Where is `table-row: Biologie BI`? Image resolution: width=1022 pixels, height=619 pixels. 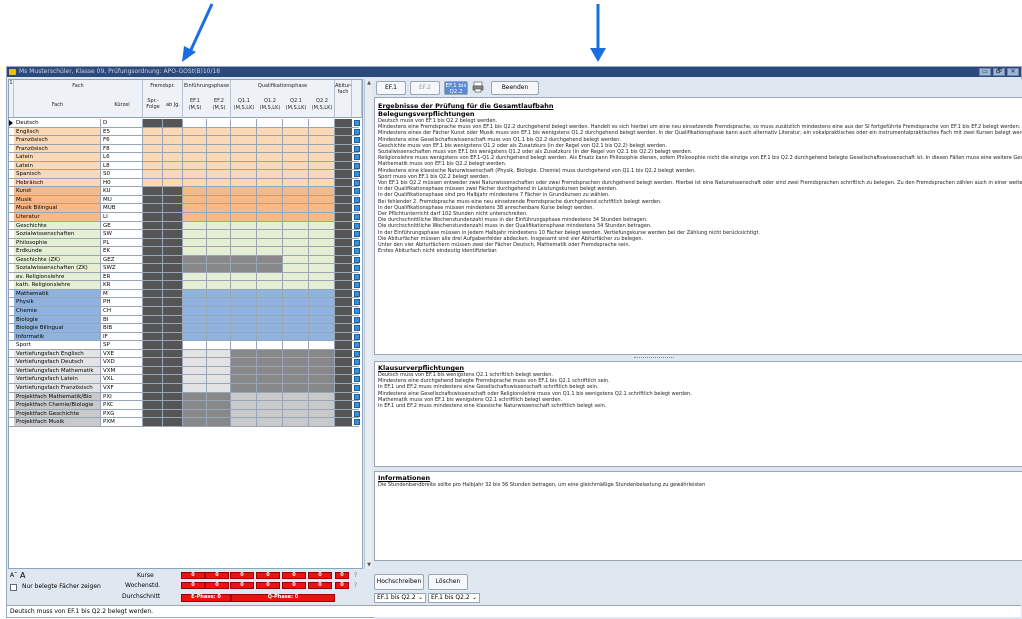 table-row: Biologie BI is located at coordinates (184, 320).